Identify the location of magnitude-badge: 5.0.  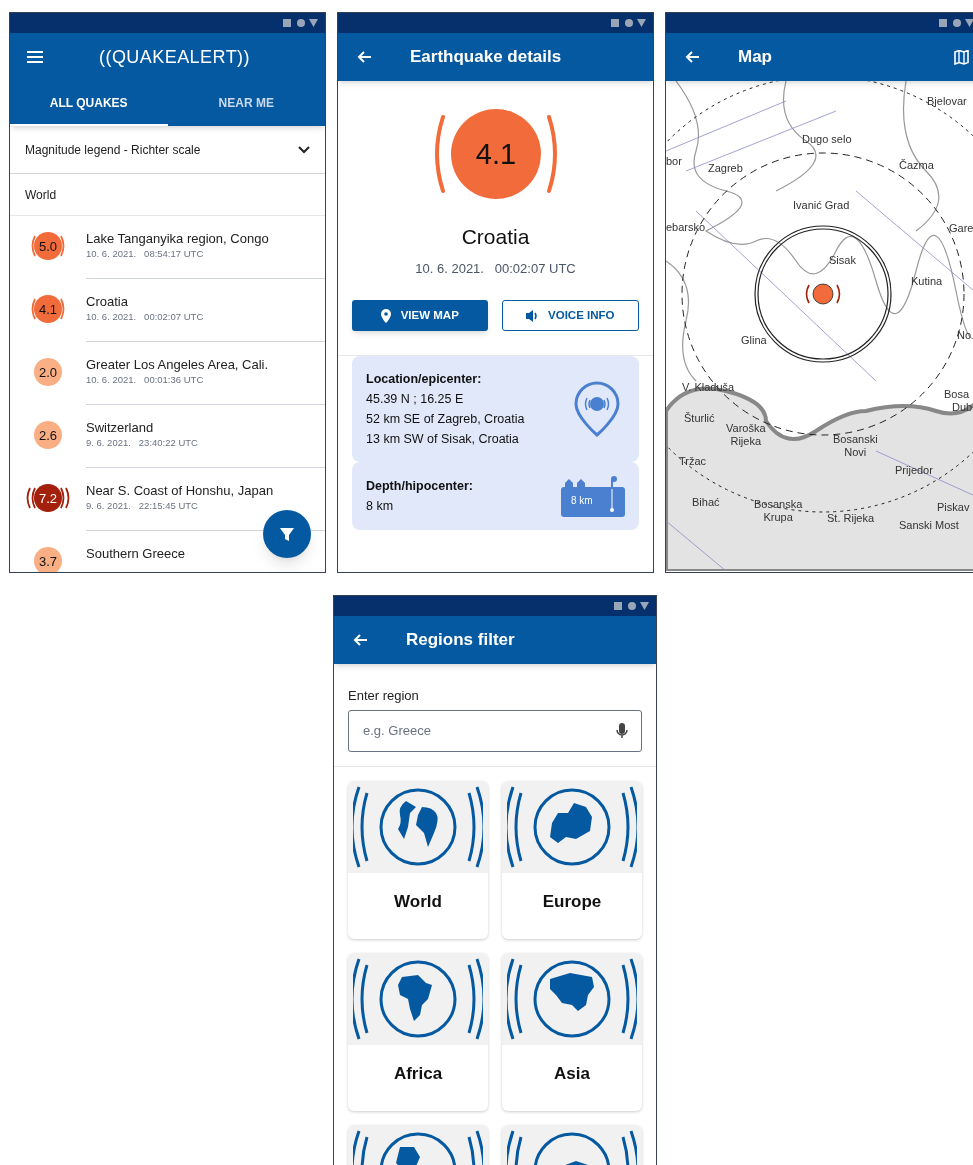
(48, 246).